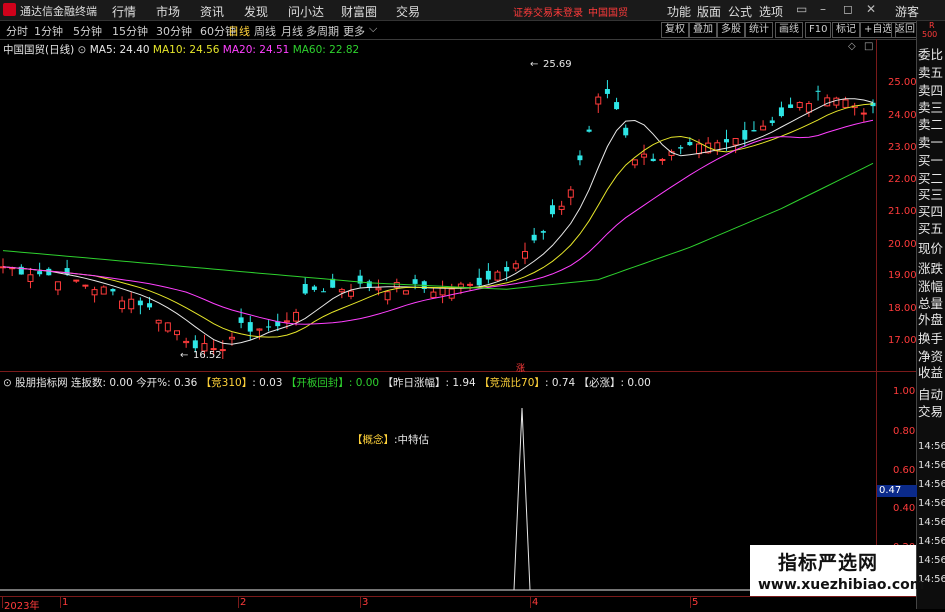  I want to click on login-warning: 证券交易未登录, so click(548, 11).